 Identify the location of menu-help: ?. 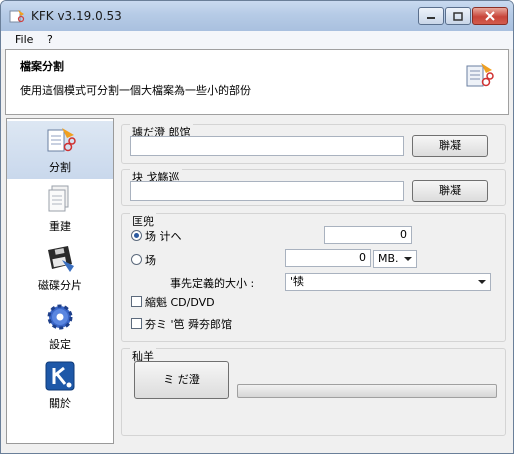
(50, 39).